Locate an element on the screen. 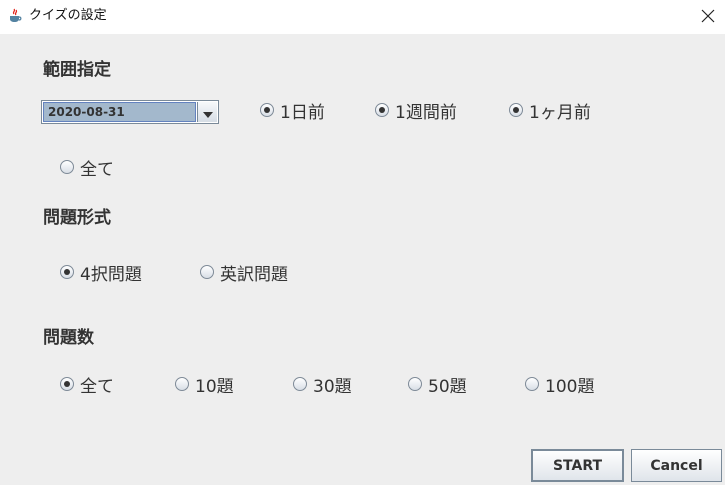  radio-label: 10題 is located at coordinates (214, 386).